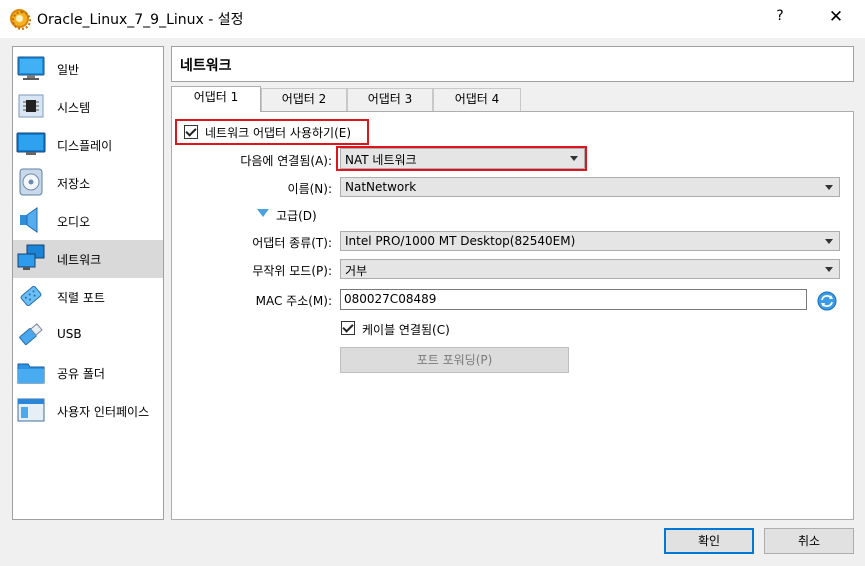  Describe the element at coordinates (565, 299) in the screenshot. I see `mac-address-input` at that location.